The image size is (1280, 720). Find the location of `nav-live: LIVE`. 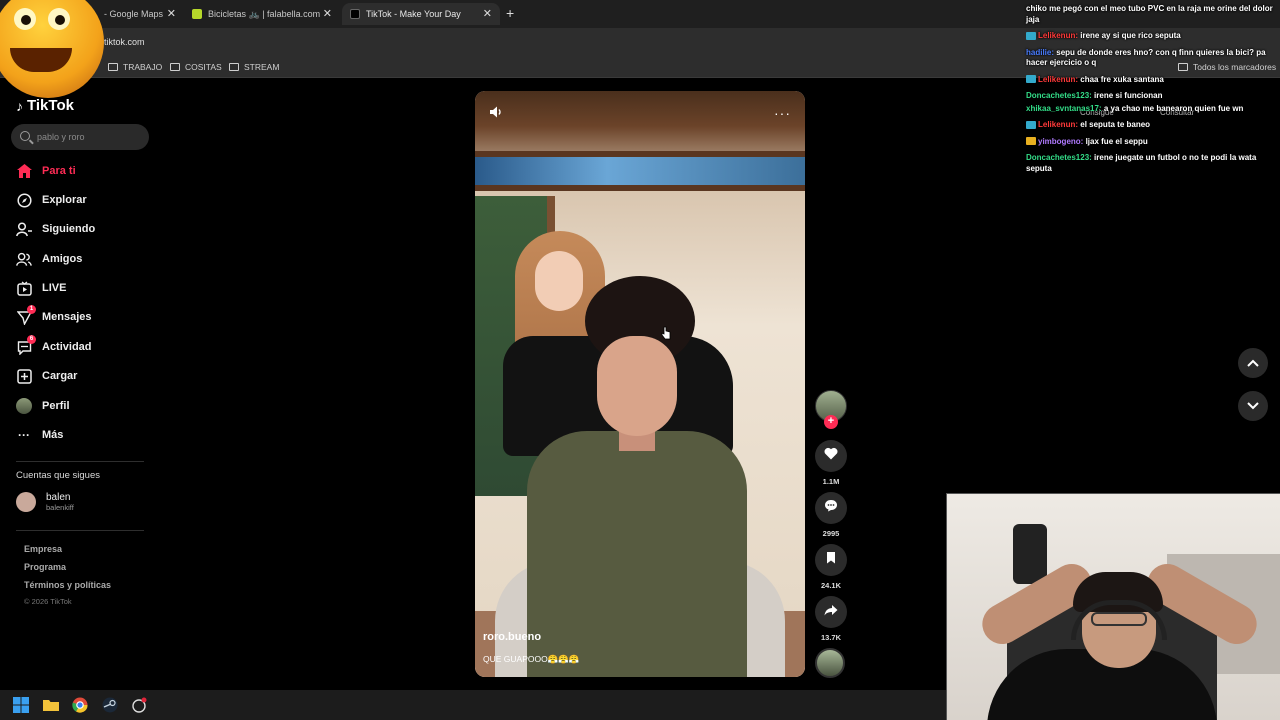

nav-live: LIVE is located at coordinates (41, 288).